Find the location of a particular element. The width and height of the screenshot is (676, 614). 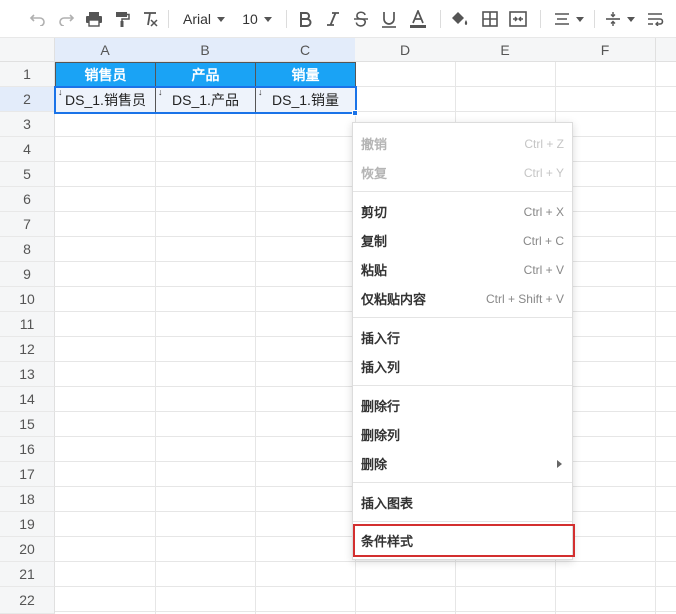

menu-item-copy: 复制 Ctrl + C is located at coordinates (462, 240).